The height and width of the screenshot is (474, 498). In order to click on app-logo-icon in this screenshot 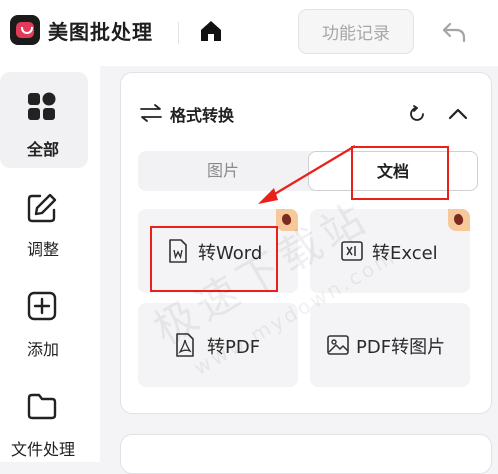, I will do `click(25, 30)`.